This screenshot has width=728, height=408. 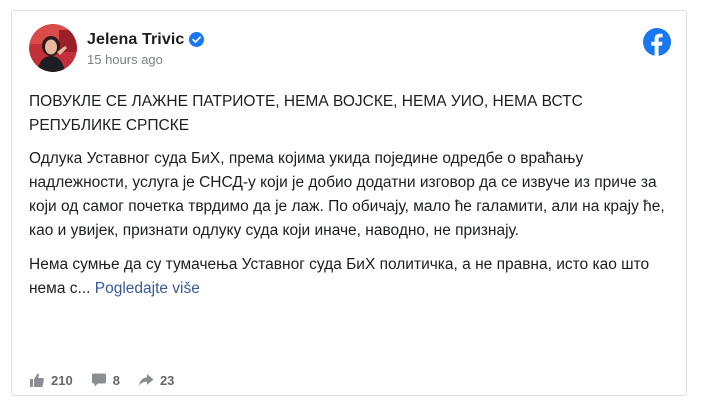 I want to click on see-more-link: Pogledajte više, so click(x=147, y=288).